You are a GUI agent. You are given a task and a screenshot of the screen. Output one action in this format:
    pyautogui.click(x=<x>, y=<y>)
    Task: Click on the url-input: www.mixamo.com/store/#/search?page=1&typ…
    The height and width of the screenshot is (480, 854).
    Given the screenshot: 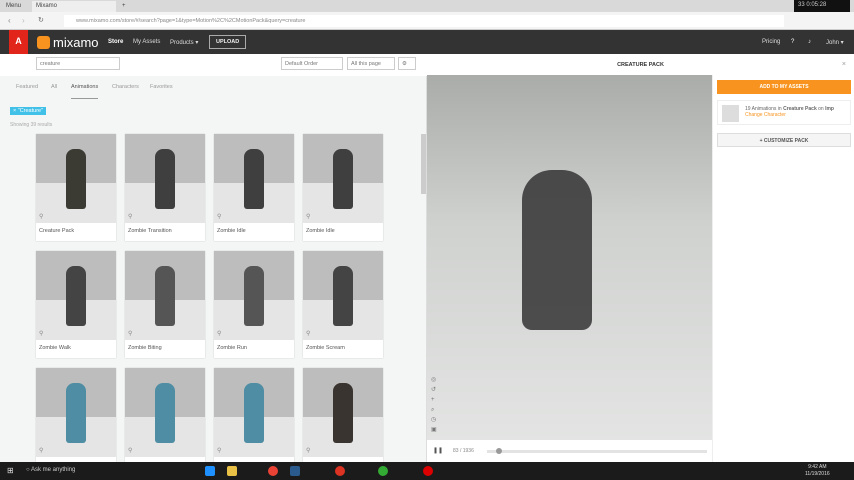 What is the action you would take?
    pyautogui.click(x=424, y=21)
    